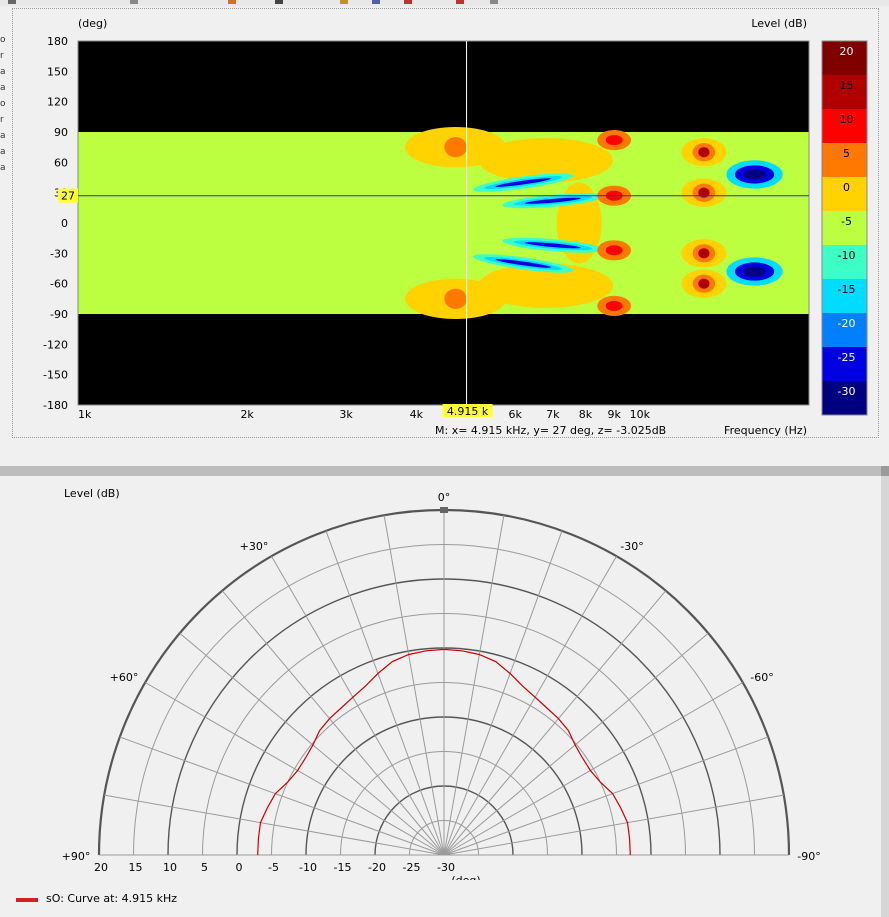 The height and width of the screenshot is (917, 889). I want to click on y-tick-label: 180, so click(57, 41).